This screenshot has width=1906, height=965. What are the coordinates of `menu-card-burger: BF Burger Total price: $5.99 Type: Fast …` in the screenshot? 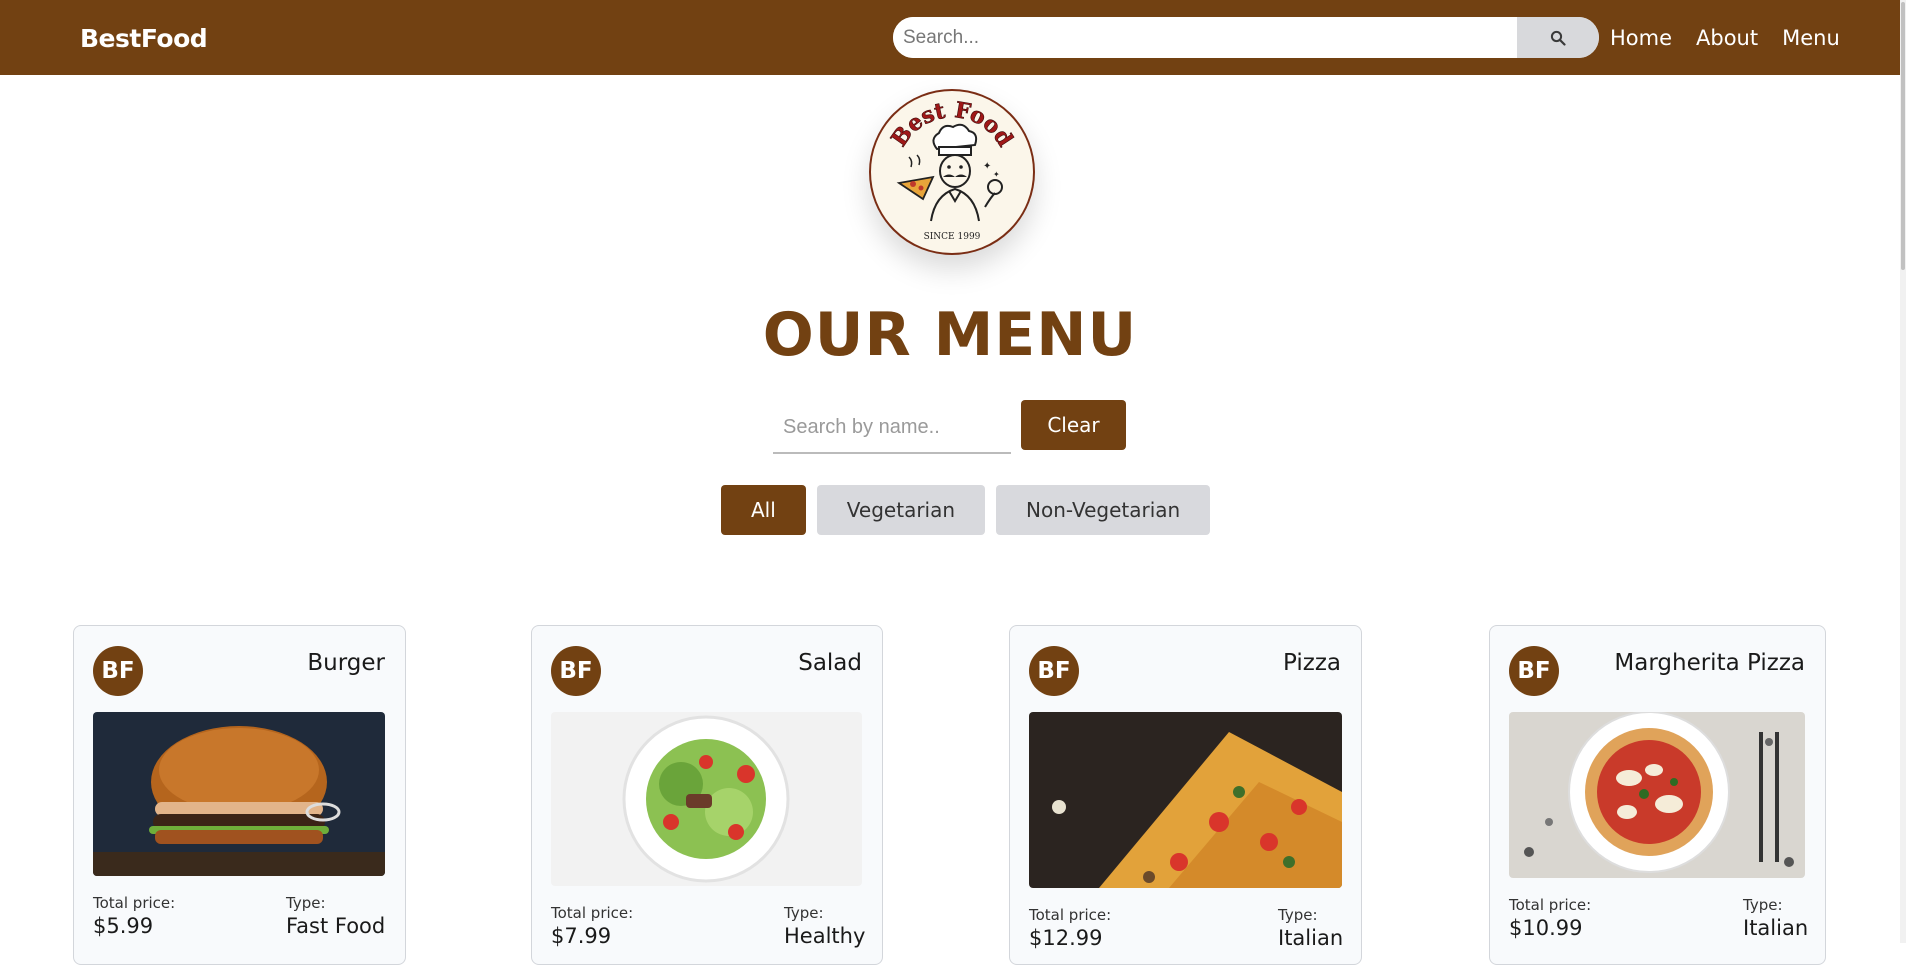 It's located at (239, 795).